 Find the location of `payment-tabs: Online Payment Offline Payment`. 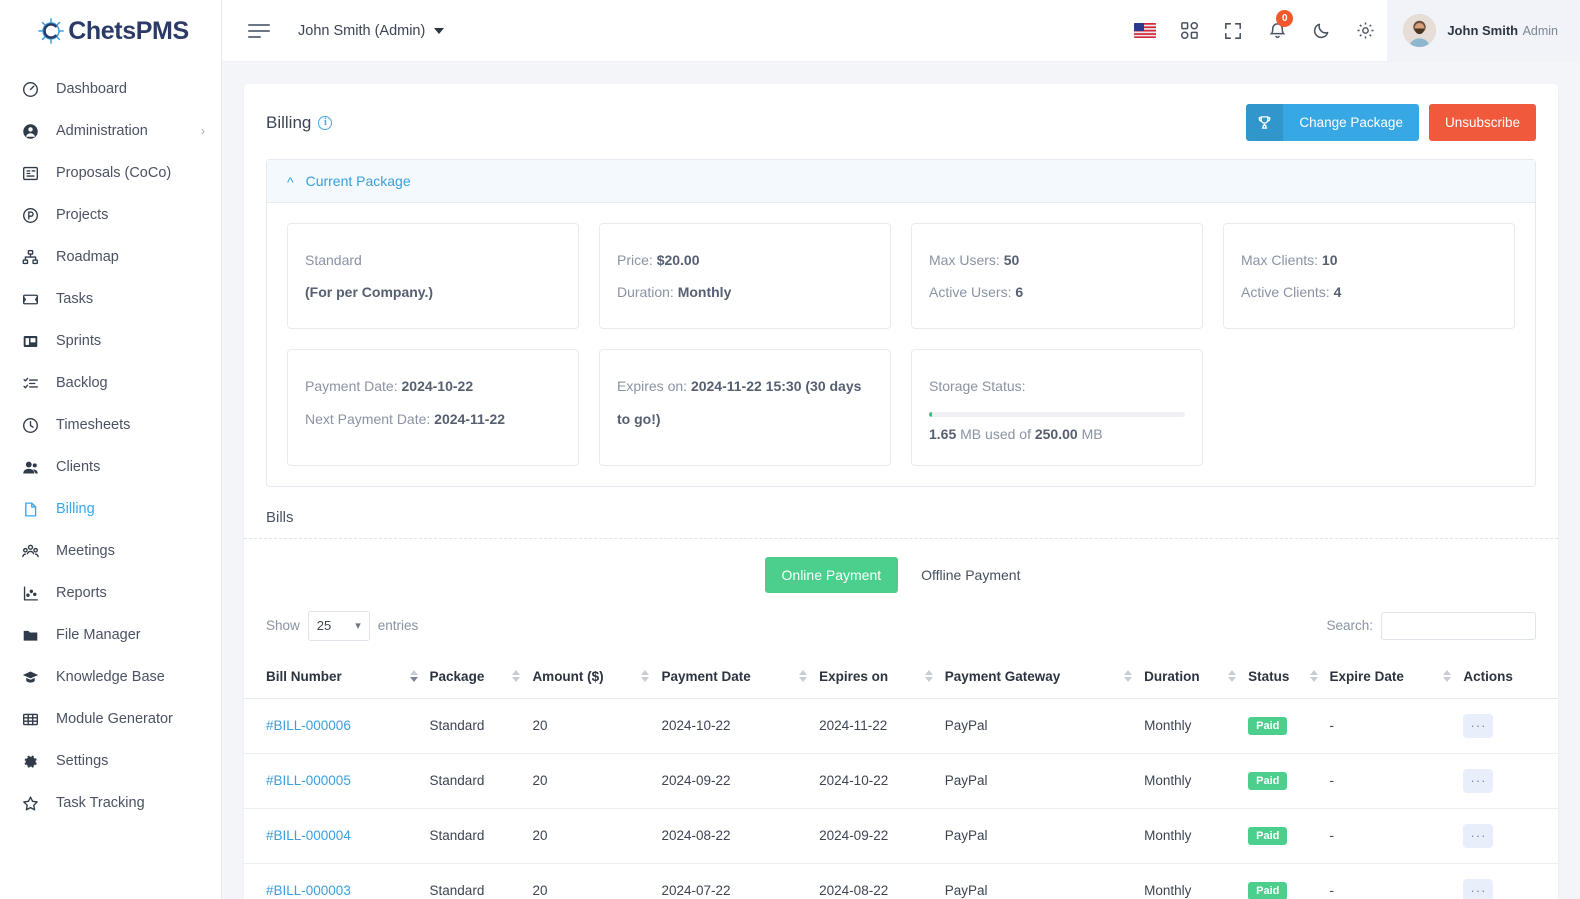

payment-tabs: Online Payment Offline Payment is located at coordinates (901, 574).